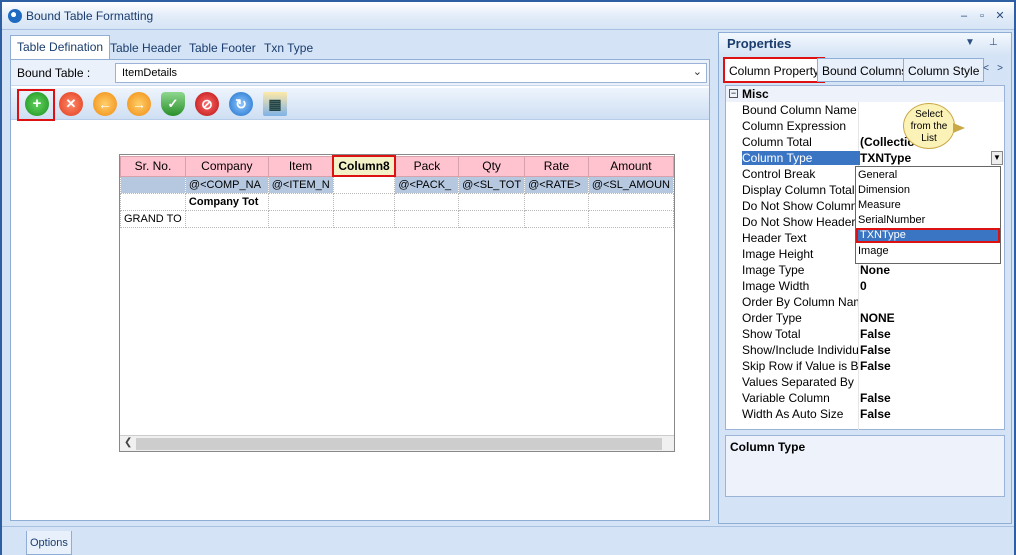 Image resolution: width=1016 pixels, height=555 pixels. Describe the element at coordinates (970, 42) in the screenshot. I see `dropdown-arrow-icon: ▼` at that location.